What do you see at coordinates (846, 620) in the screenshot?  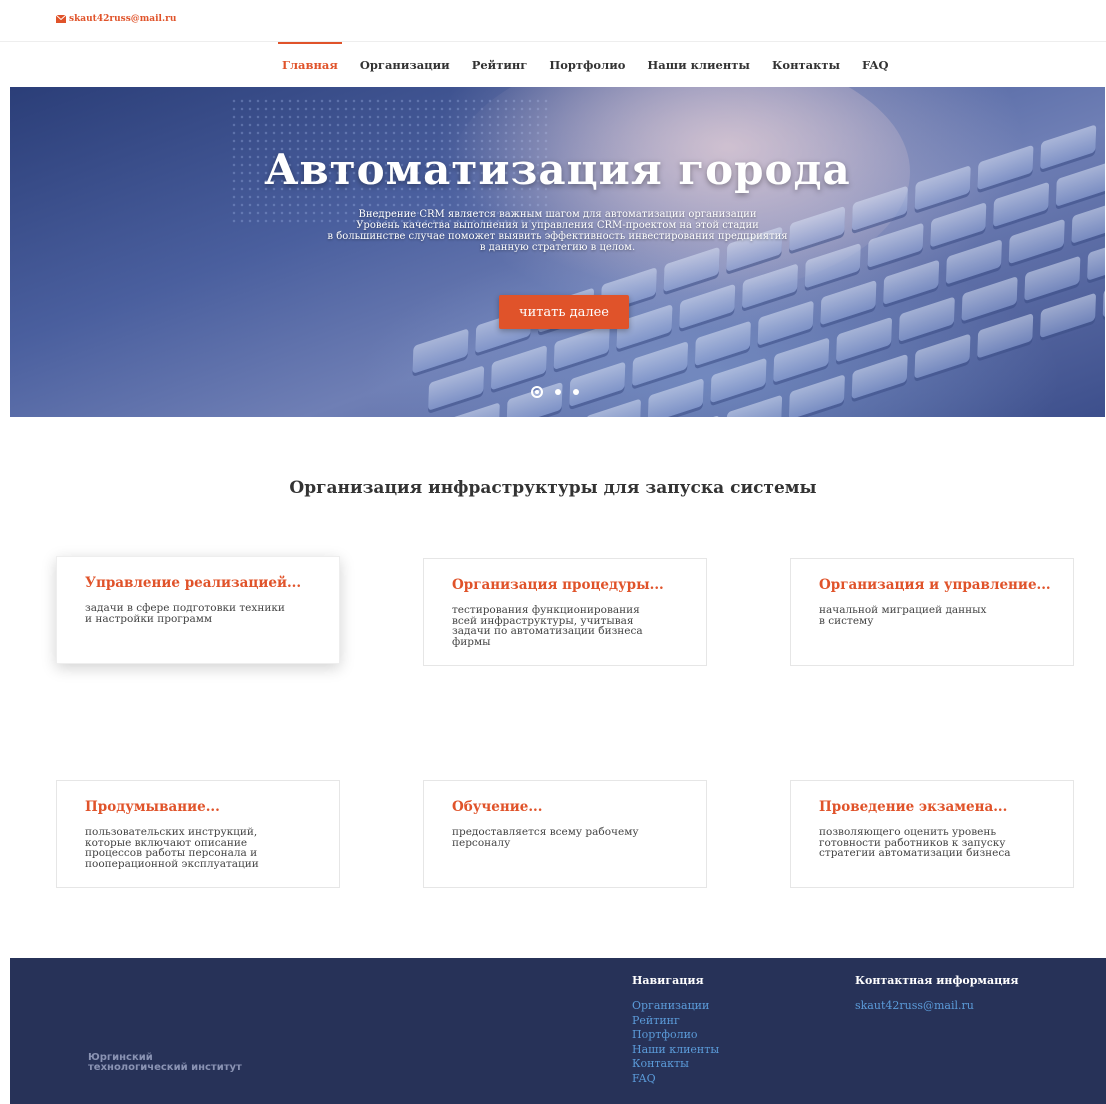 I see `card-text-line: в систему` at bounding box center [846, 620].